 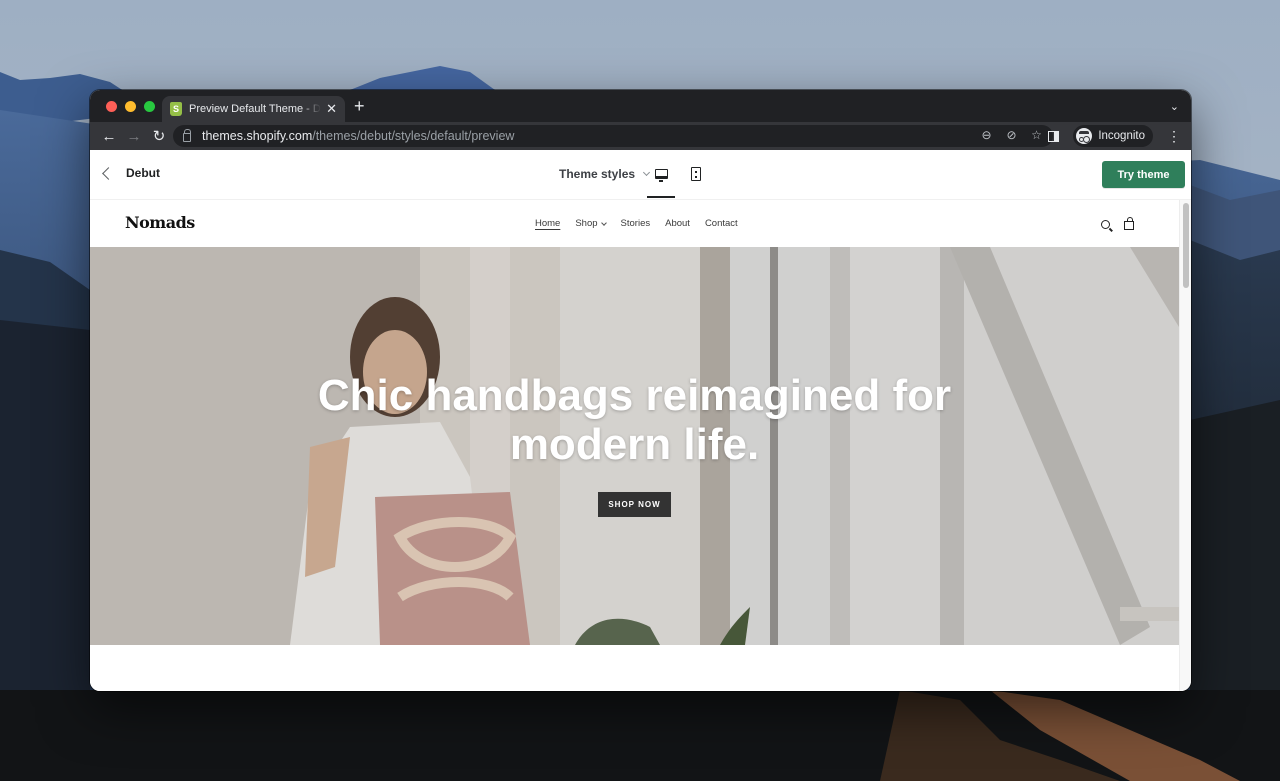 I want to click on hero-heading-line-1: Chic handbags reimagined for, so click(x=634, y=395).